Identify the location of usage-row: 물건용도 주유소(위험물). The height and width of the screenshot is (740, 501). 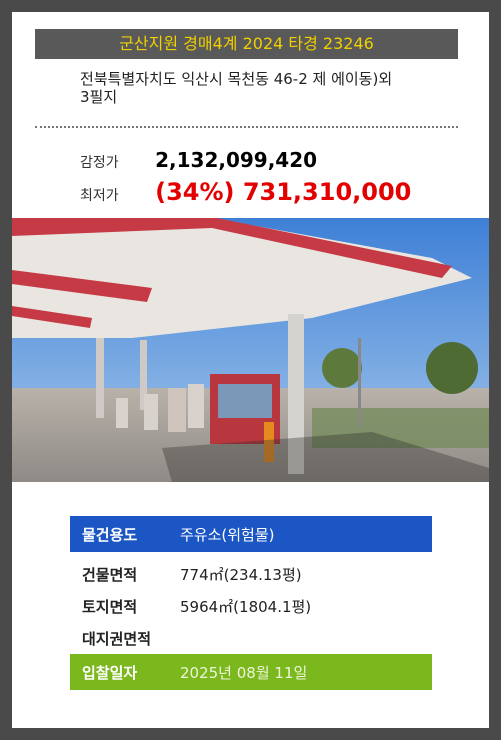
(251, 534).